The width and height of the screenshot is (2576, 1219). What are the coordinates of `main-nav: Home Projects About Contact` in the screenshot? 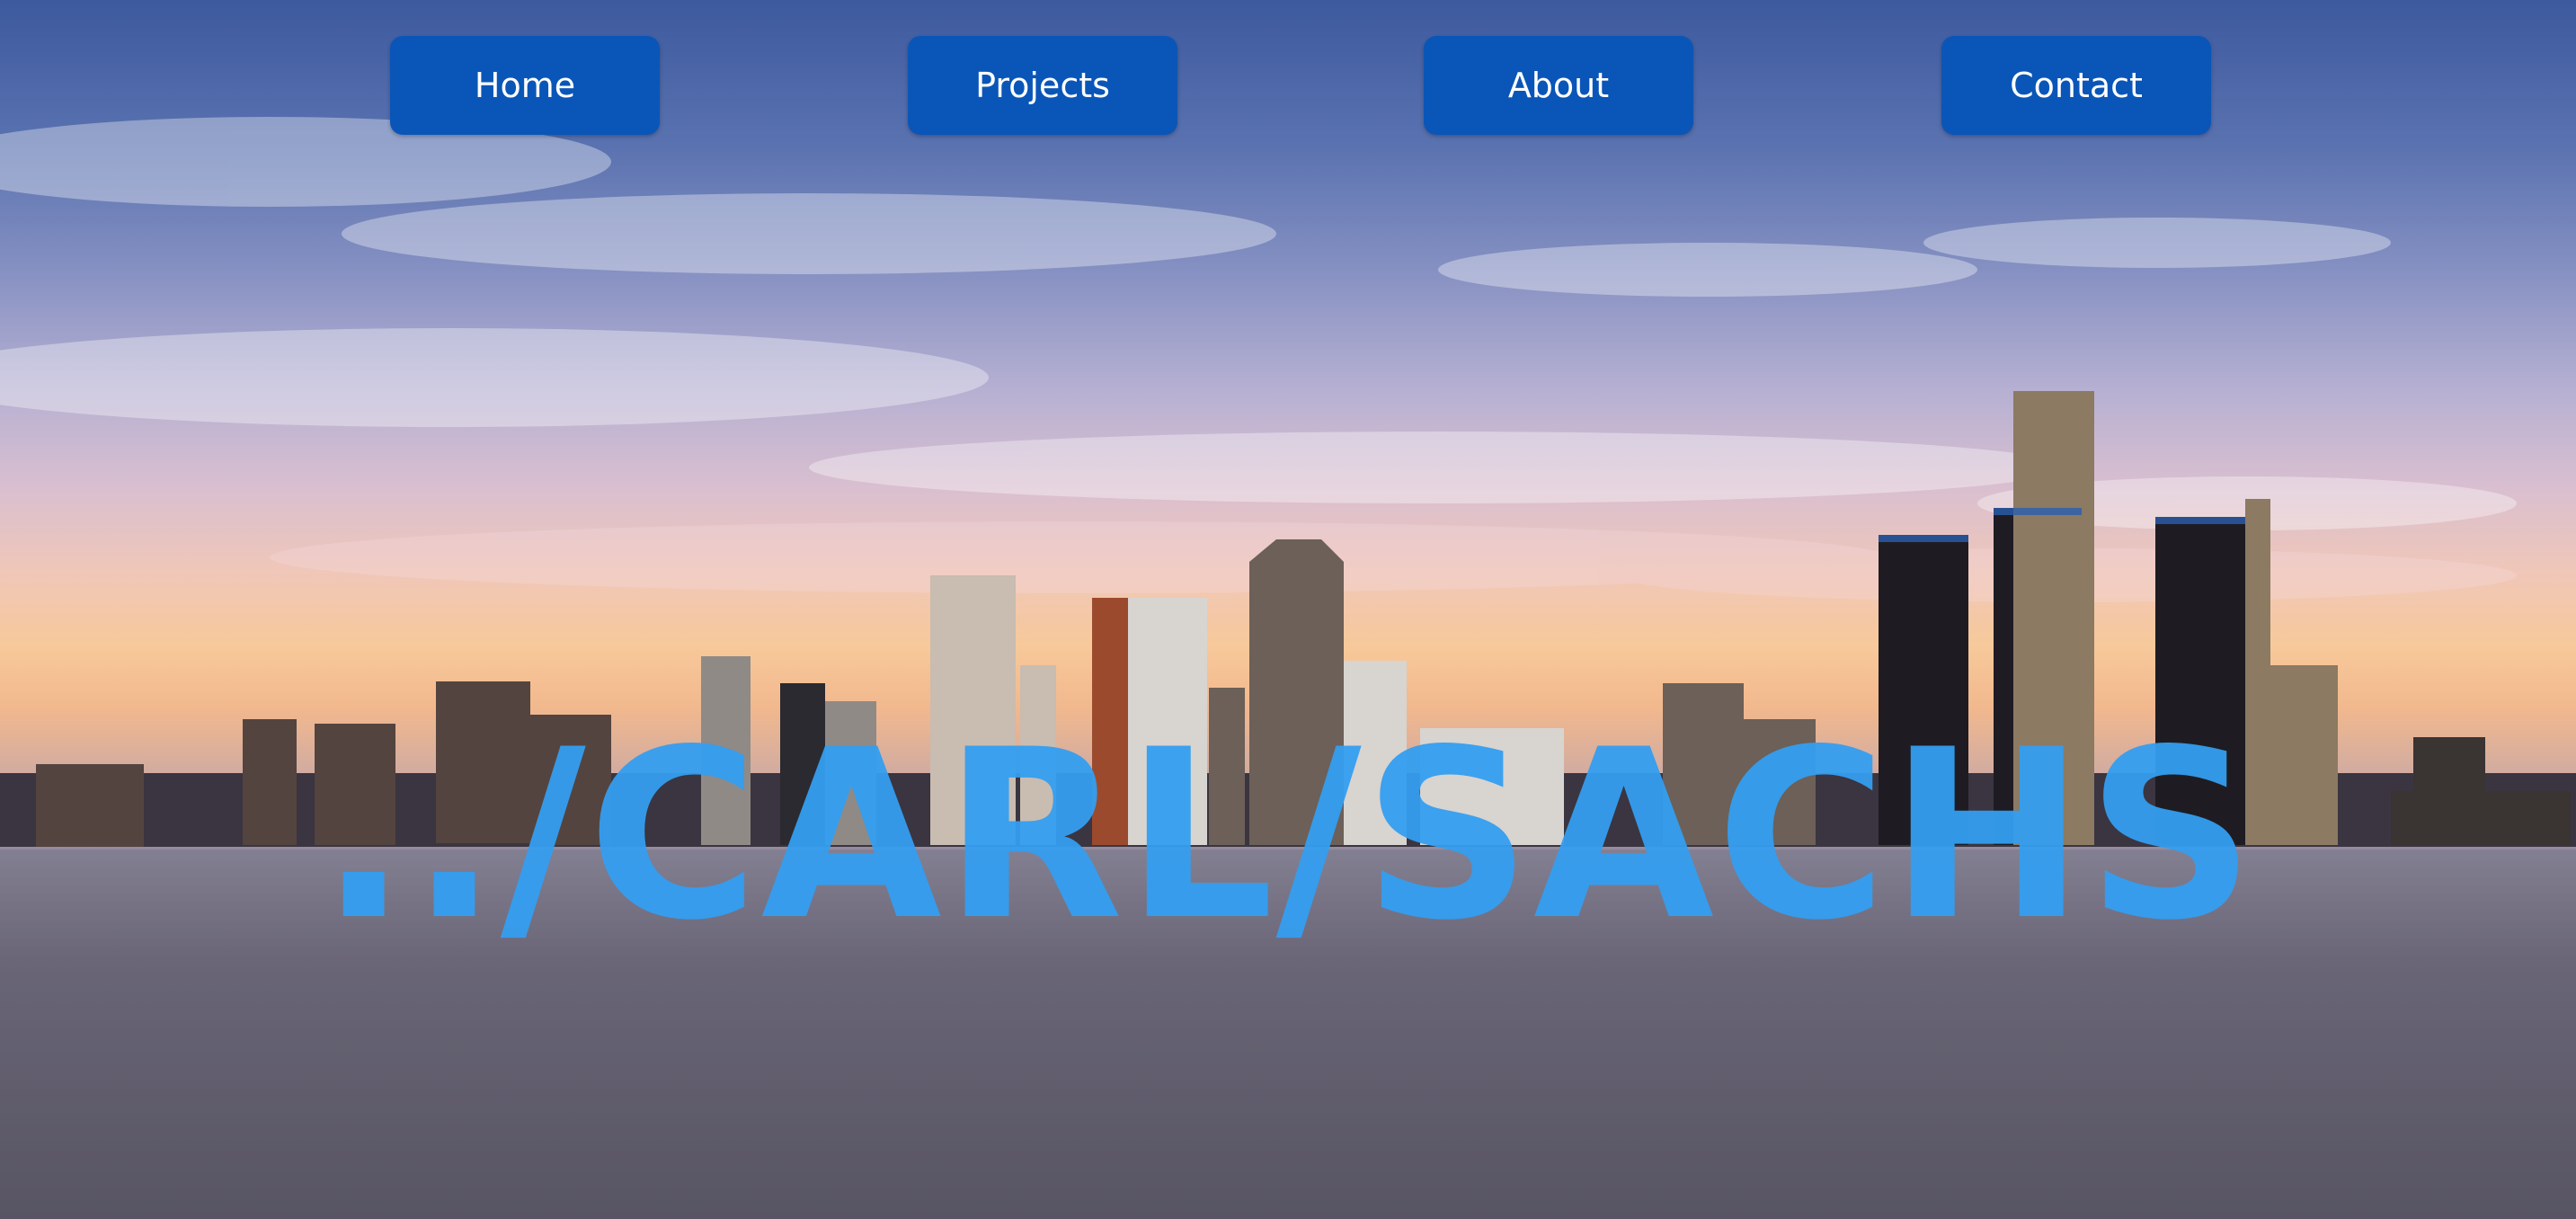 It's located at (1288, 85).